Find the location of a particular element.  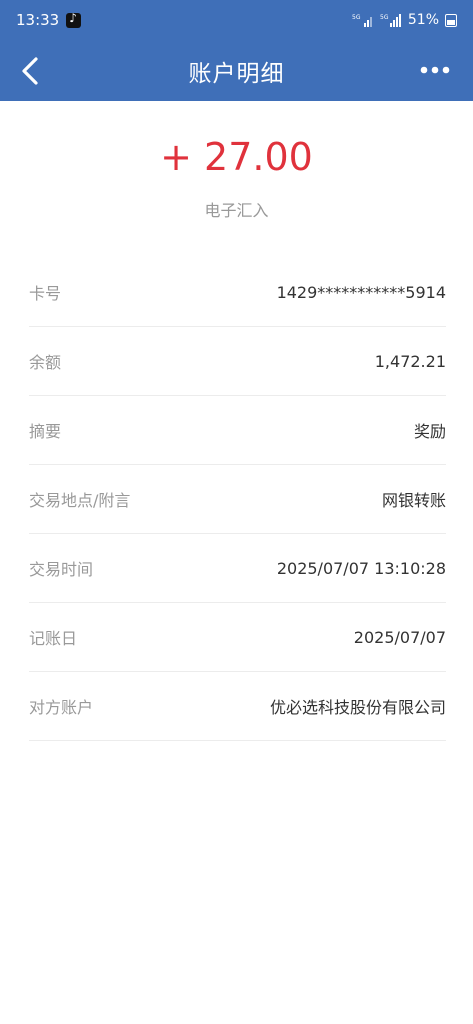

more-horizontal-icon is located at coordinates (435, 70).